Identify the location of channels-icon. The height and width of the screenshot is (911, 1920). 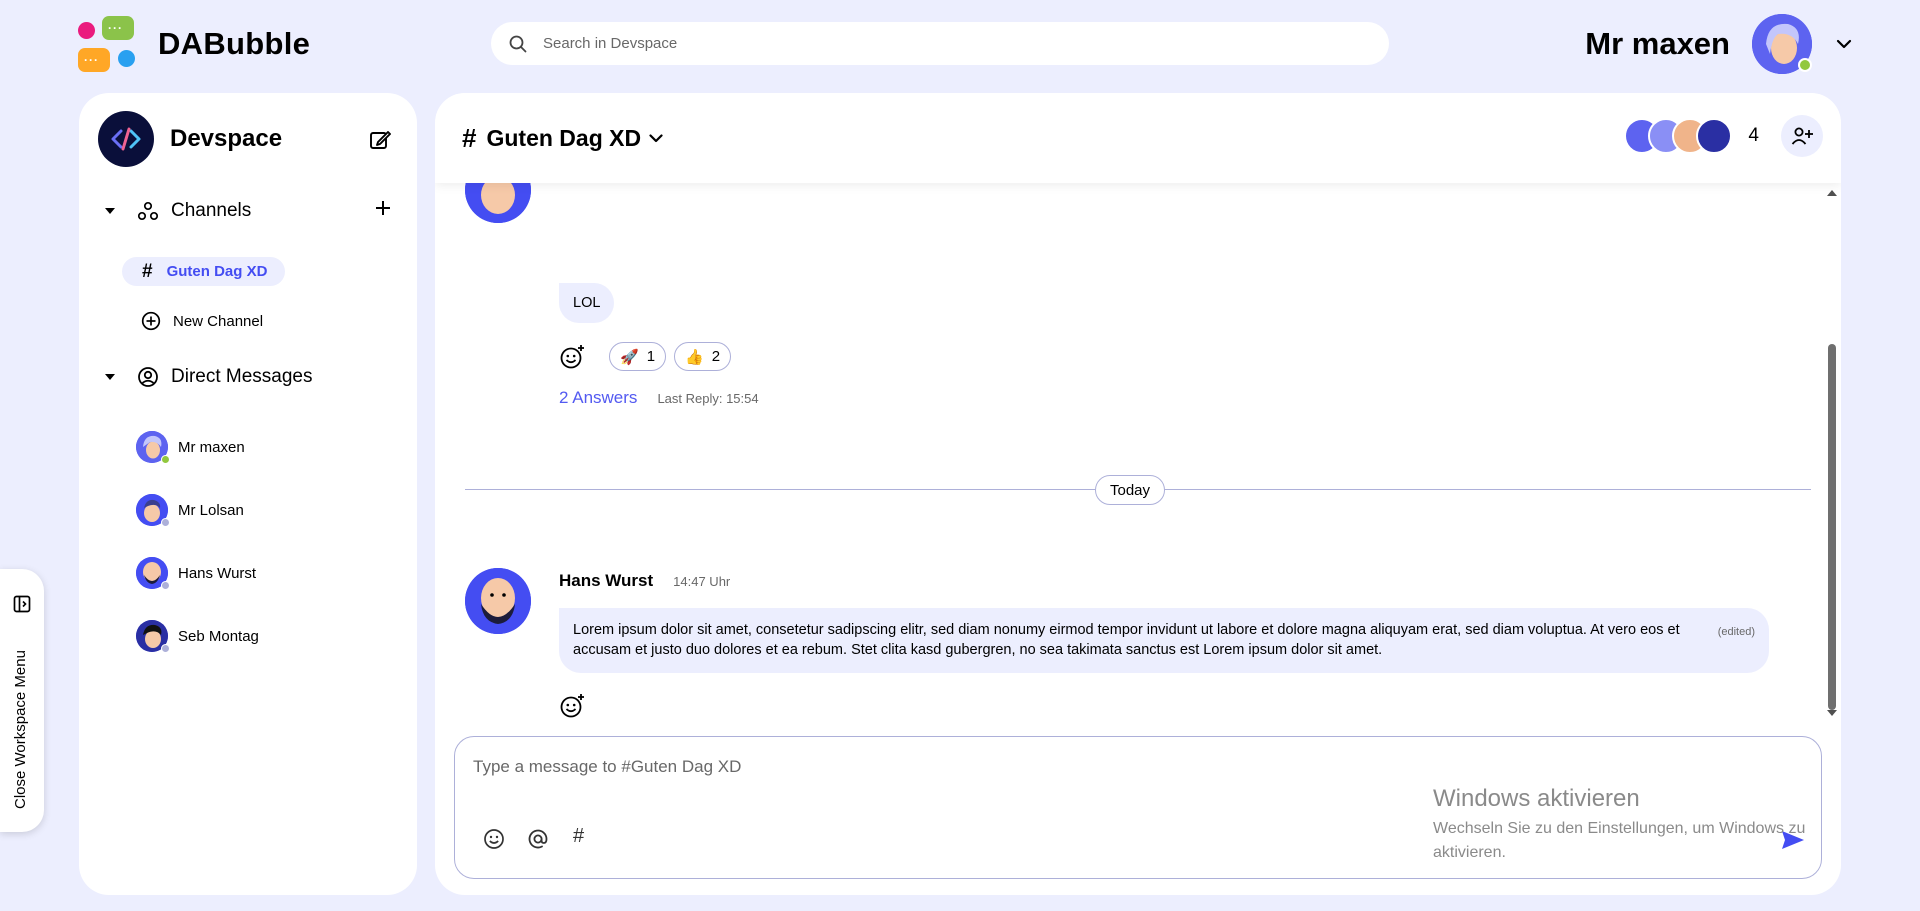
(148, 211).